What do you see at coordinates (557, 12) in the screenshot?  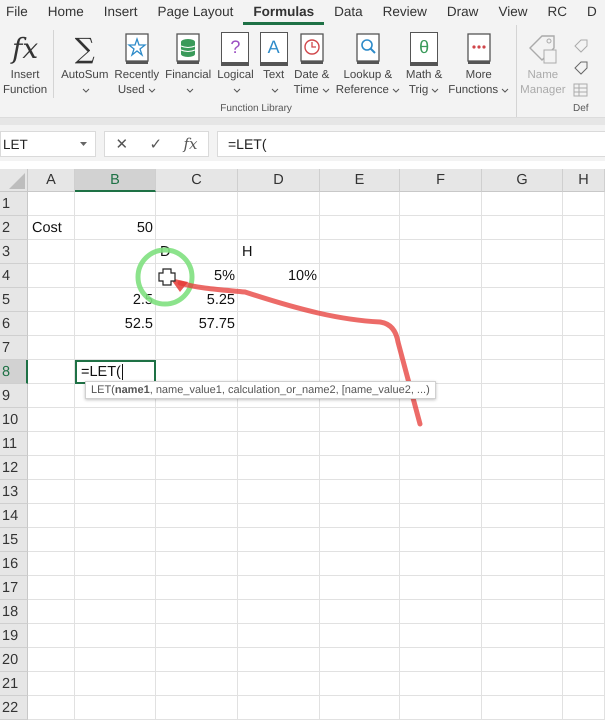 I see `ribbon-tab: RC` at bounding box center [557, 12].